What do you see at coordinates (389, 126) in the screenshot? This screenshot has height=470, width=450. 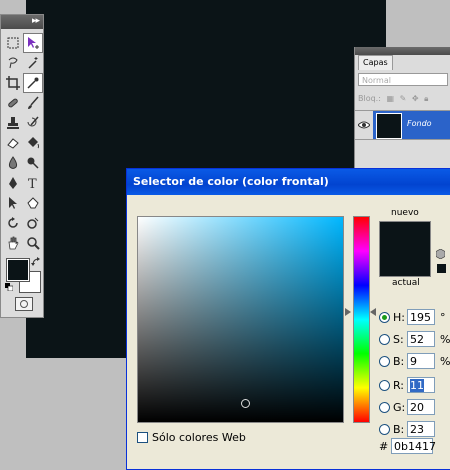 I see `layer-thumbnail` at bounding box center [389, 126].